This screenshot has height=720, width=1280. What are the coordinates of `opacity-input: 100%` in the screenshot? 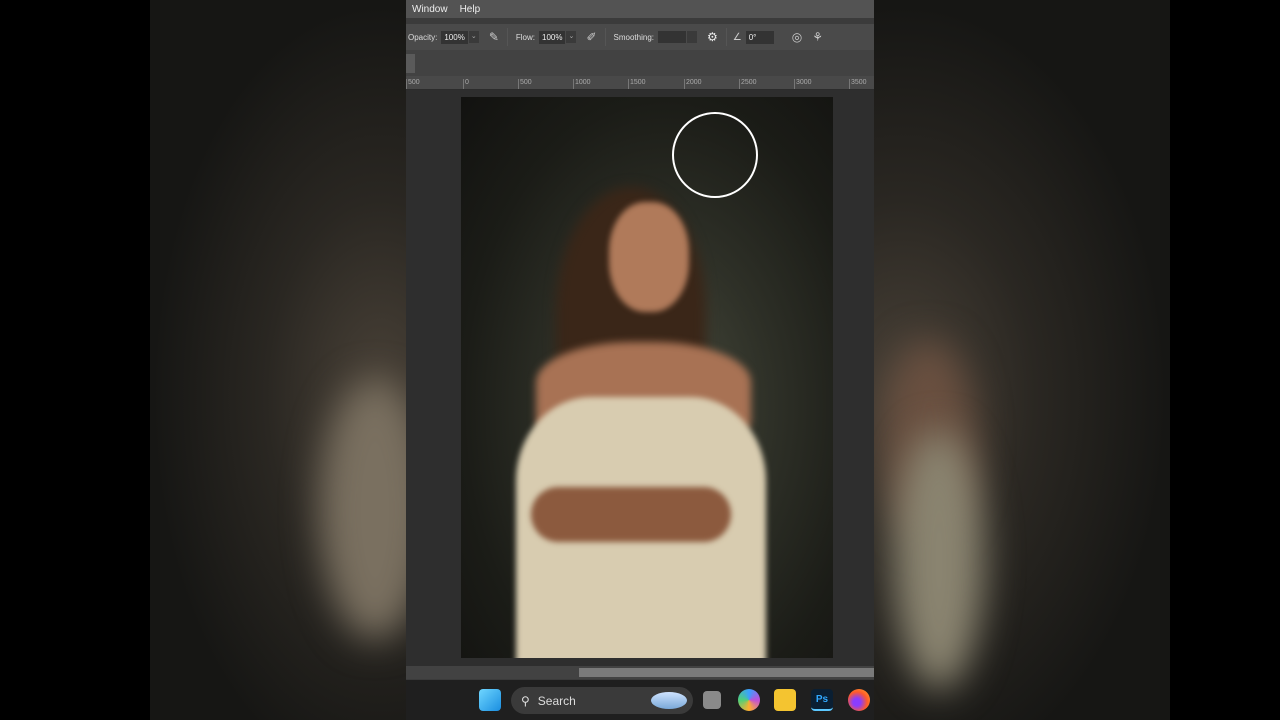 It's located at (454, 37).